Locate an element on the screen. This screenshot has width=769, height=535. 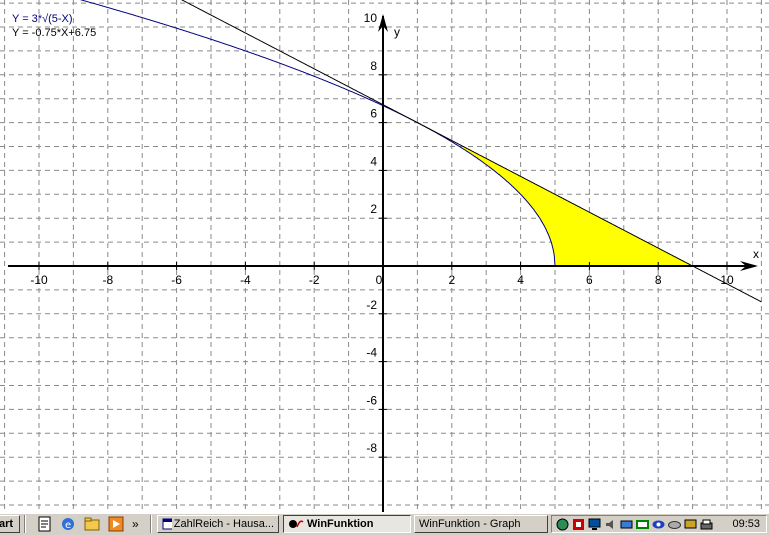
x-tick-label: 0 is located at coordinates (379, 280).